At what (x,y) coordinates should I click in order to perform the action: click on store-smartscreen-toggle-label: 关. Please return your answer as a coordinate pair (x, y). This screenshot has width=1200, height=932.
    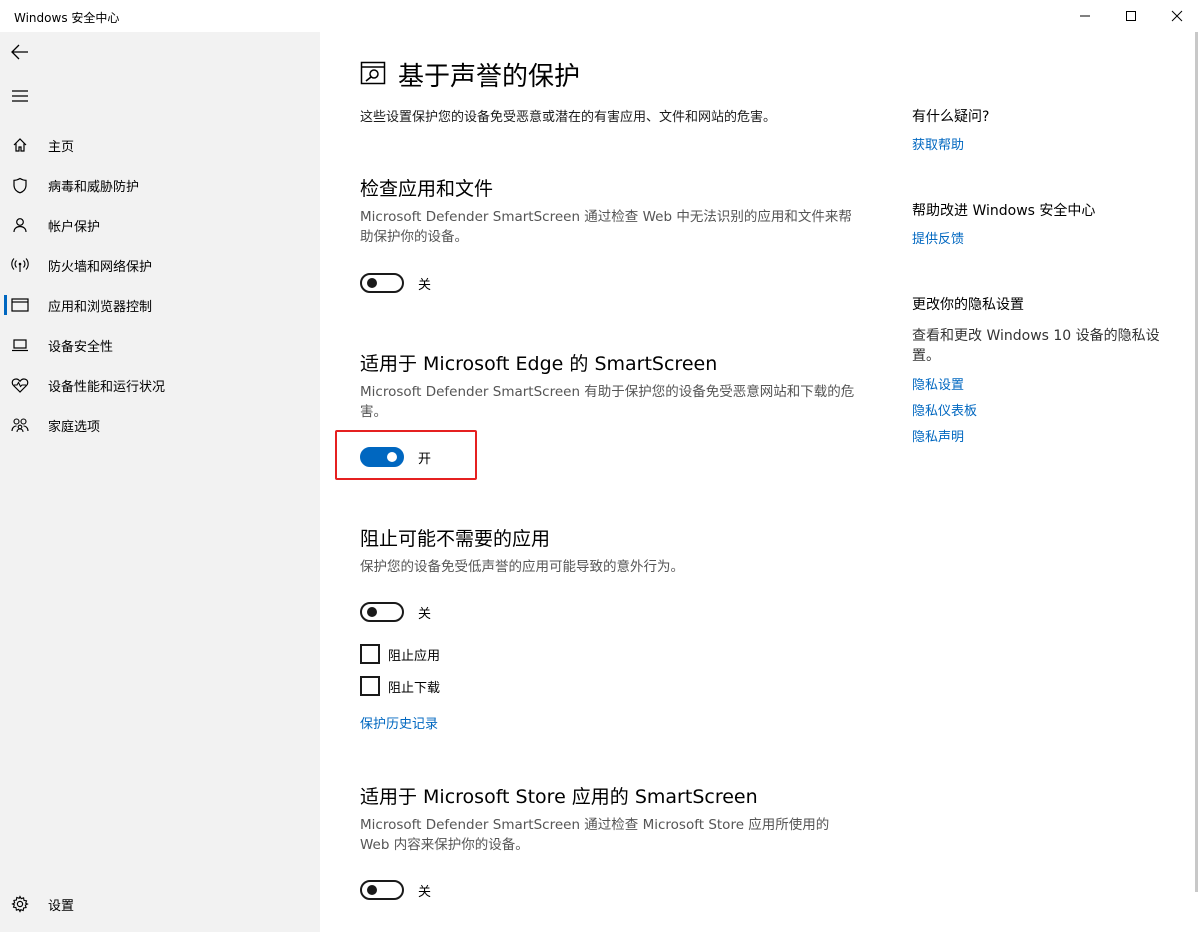
    Looking at the image, I should click on (425, 892).